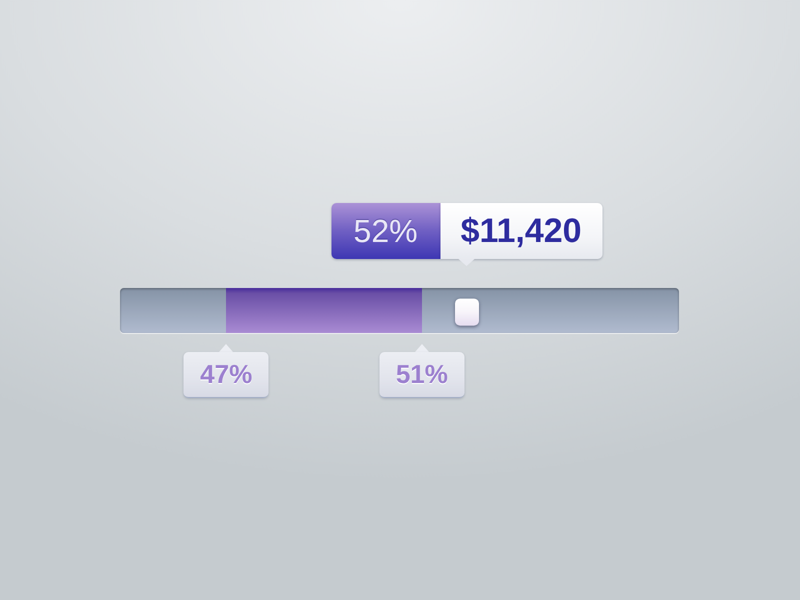 This screenshot has height=600, width=800. Describe the element at coordinates (226, 374) in the screenshot. I see `range-value: 47%` at that location.